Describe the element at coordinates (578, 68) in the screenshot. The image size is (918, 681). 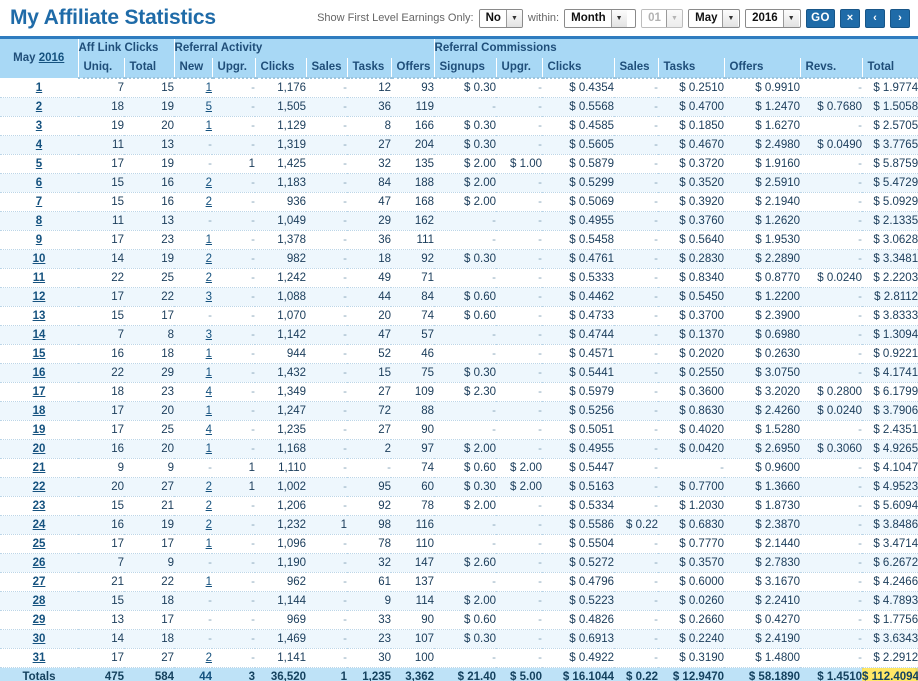
I see `column-header-clicks-commissions: Clicks` at that location.